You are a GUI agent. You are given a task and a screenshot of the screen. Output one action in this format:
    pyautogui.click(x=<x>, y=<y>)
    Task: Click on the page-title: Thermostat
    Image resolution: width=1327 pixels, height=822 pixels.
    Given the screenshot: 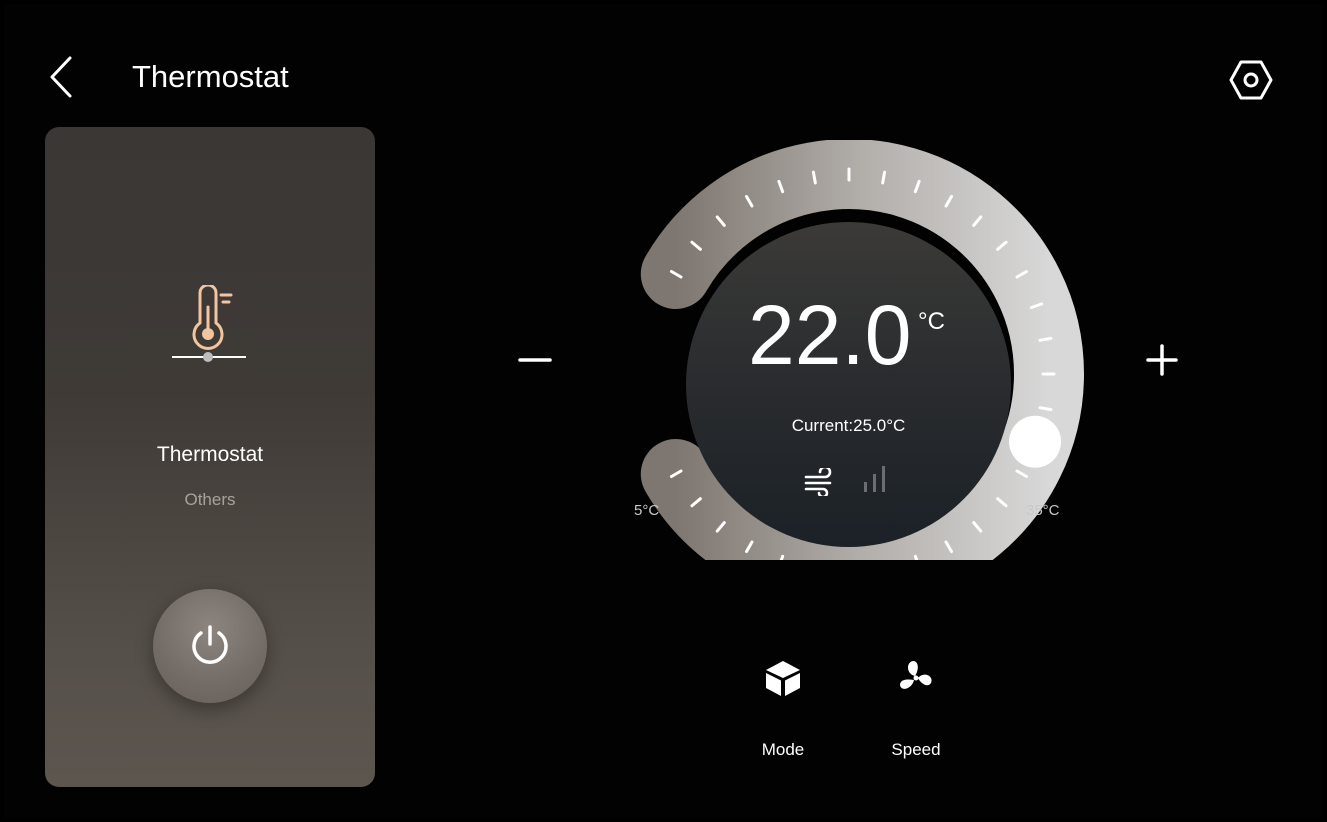 What is the action you would take?
    pyautogui.click(x=210, y=76)
    